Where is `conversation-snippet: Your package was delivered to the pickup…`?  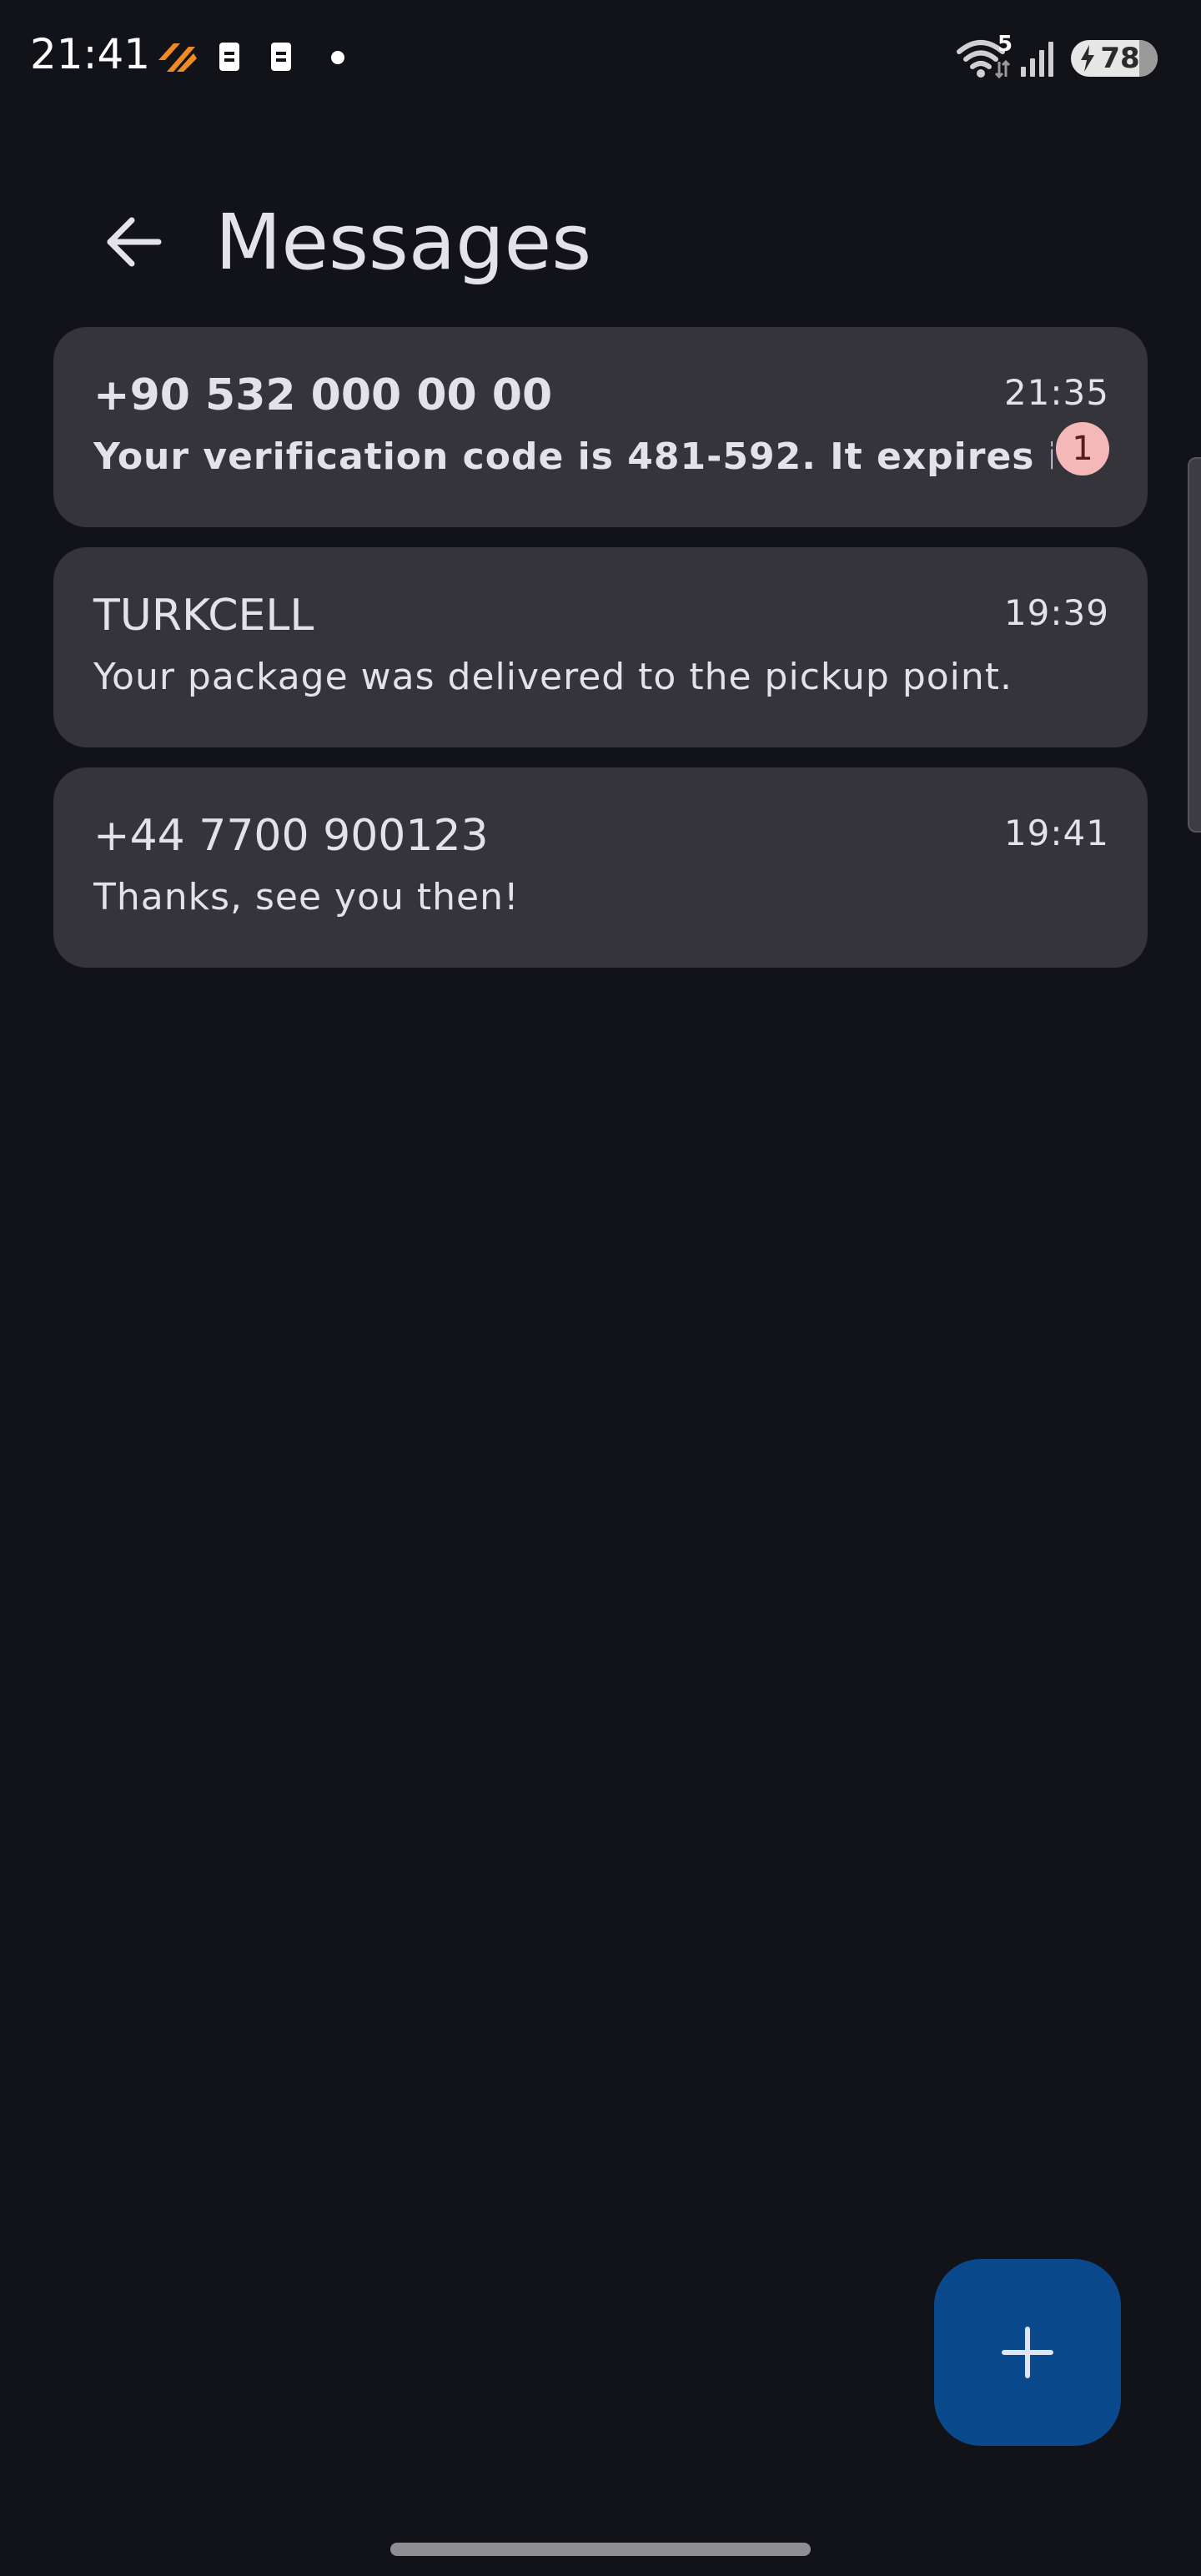
conversation-snippet: Your package was delivered to the pickup… is located at coordinates (553, 677).